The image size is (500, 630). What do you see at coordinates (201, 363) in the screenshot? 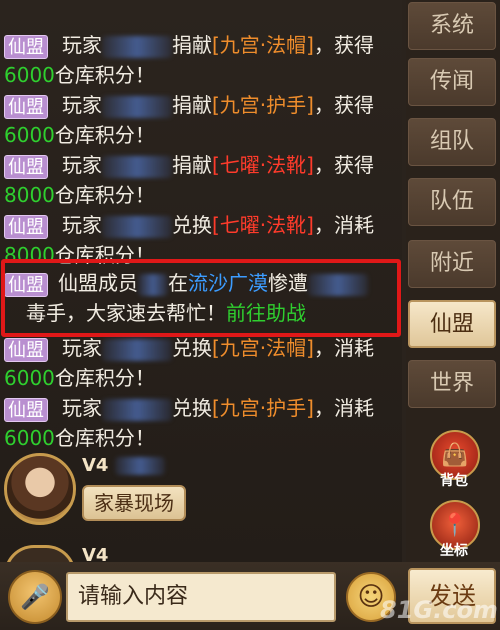
I see `chat-message: 仙盟 玩家 兑换[九宫·法帽]，消耗 6000仓库积分！` at bounding box center [201, 363].